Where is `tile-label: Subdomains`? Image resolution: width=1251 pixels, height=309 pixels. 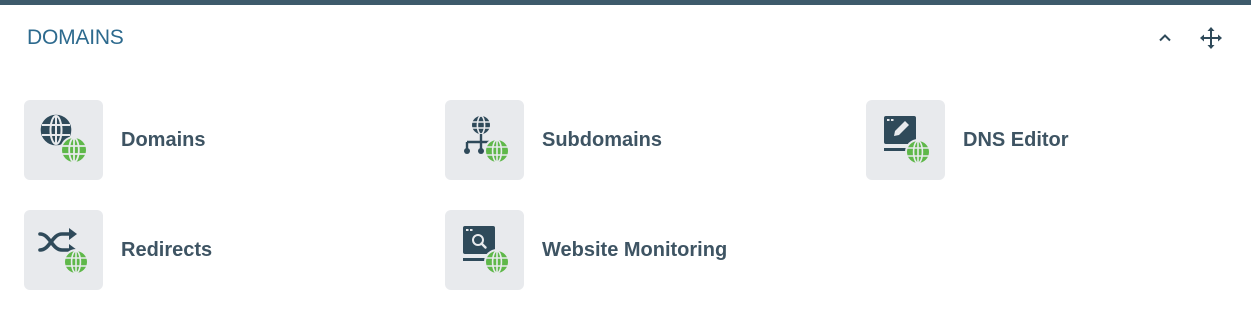 tile-label: Subdomains is located at coordinates (602, 139).